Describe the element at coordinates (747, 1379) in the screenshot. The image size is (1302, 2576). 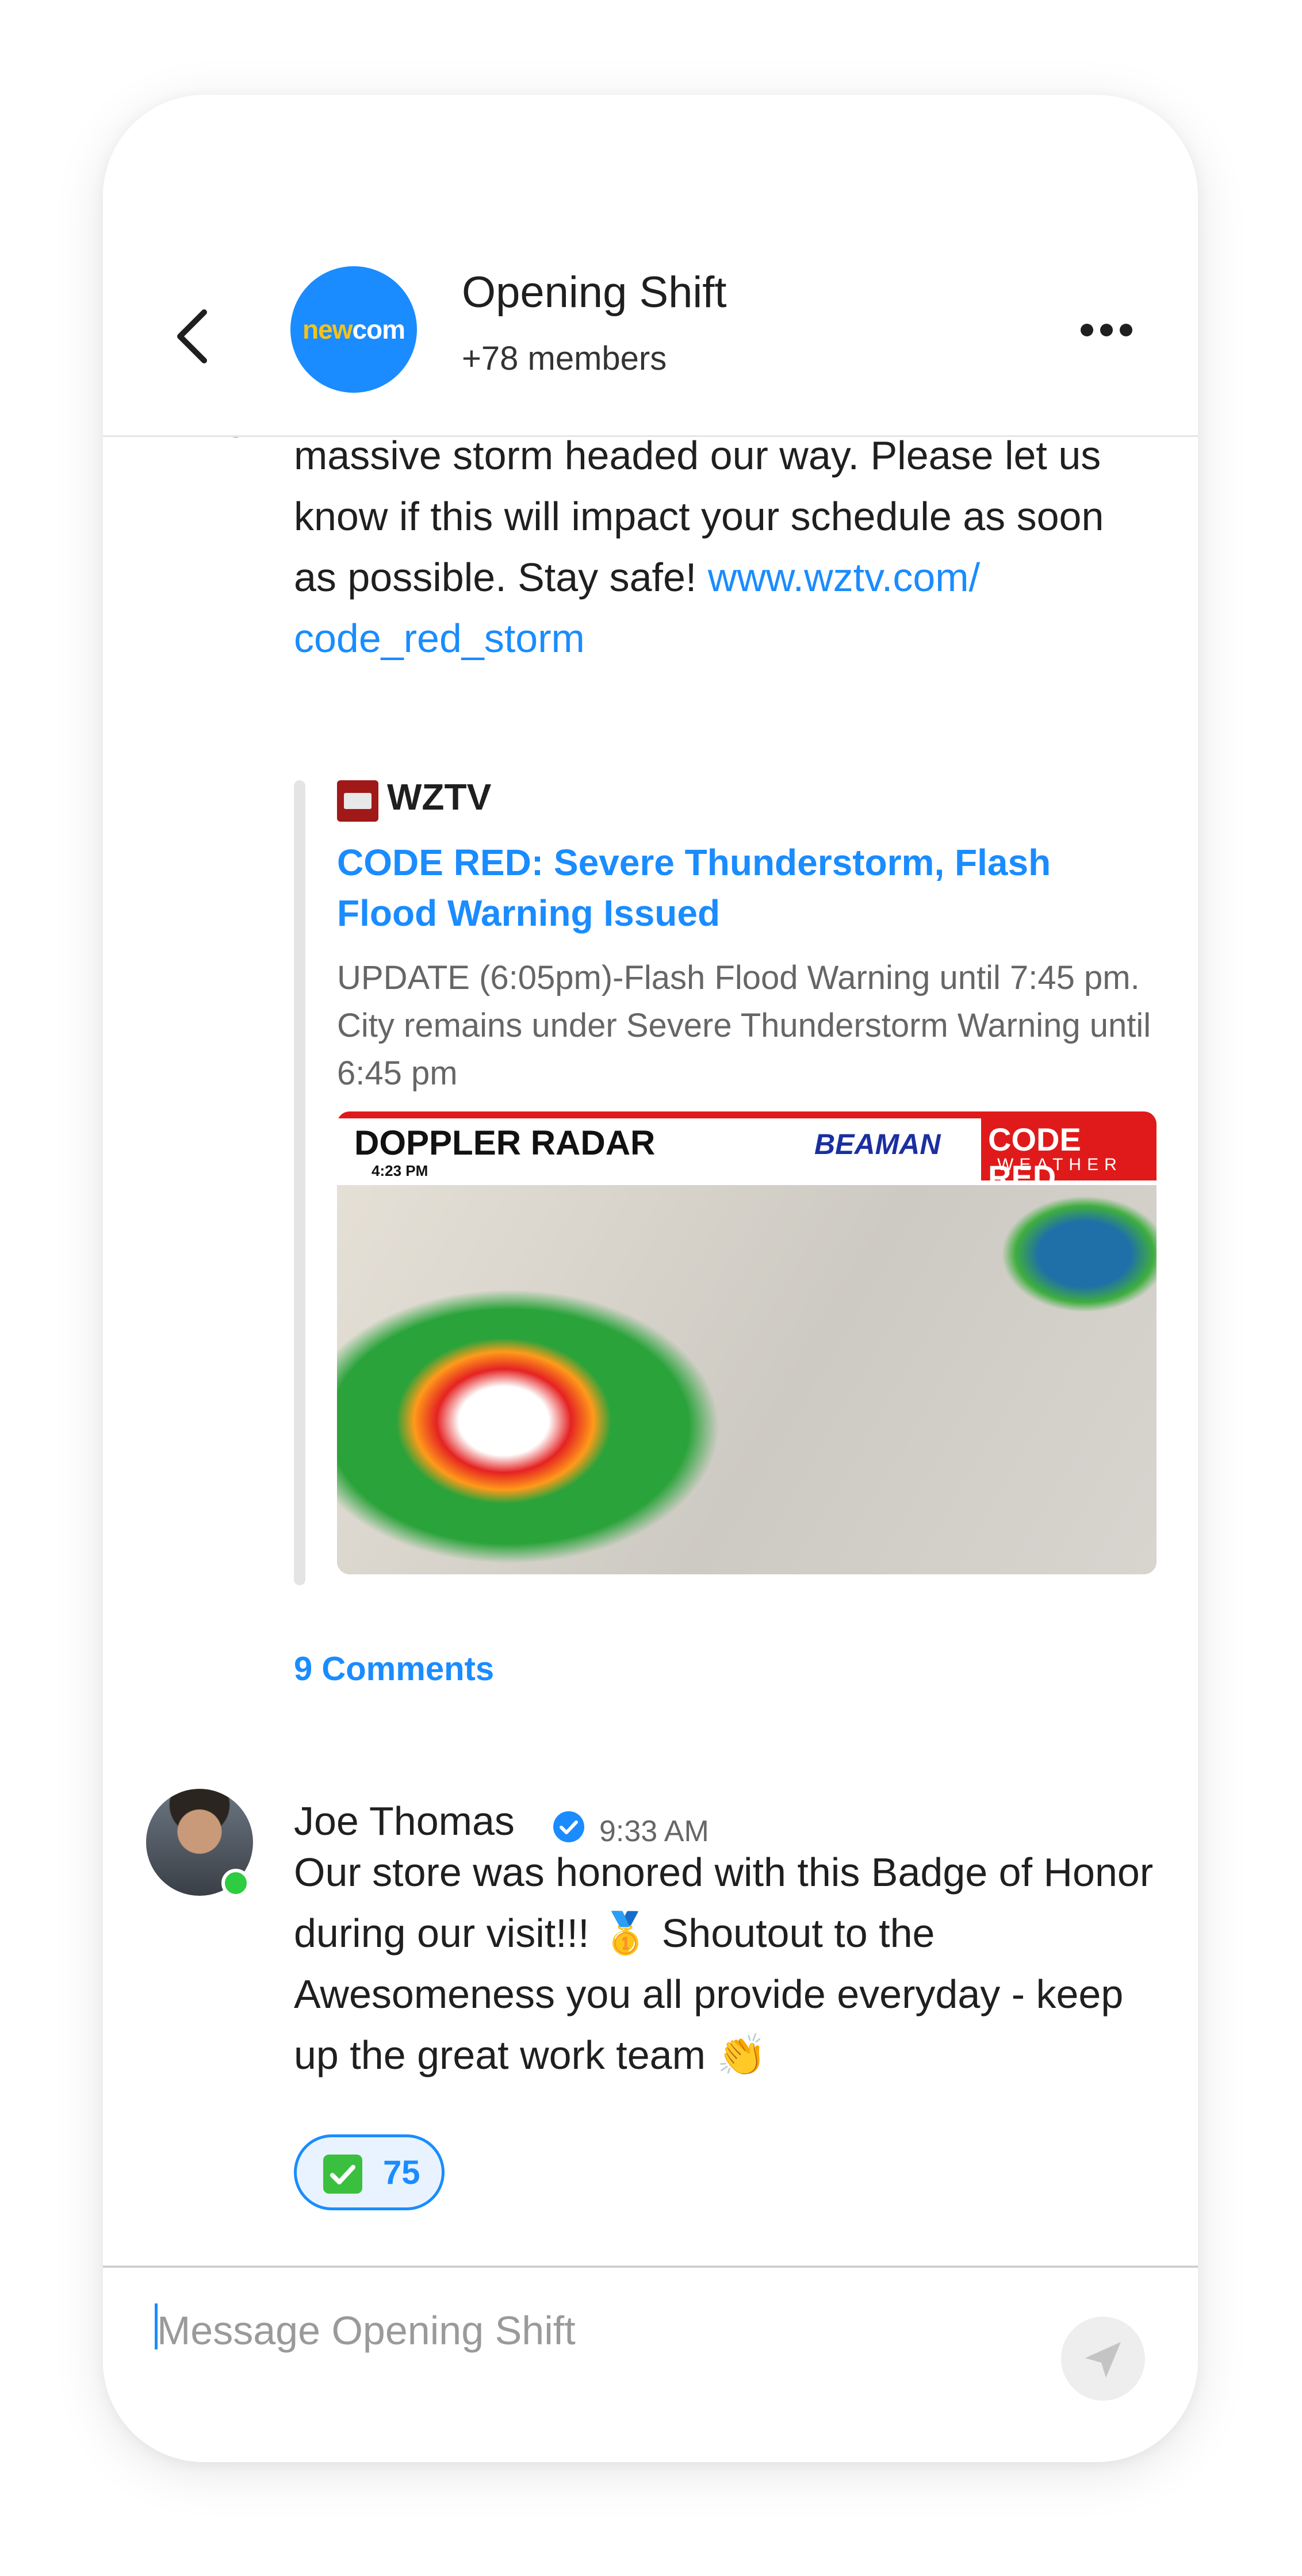
I see `radar-map` at that location.